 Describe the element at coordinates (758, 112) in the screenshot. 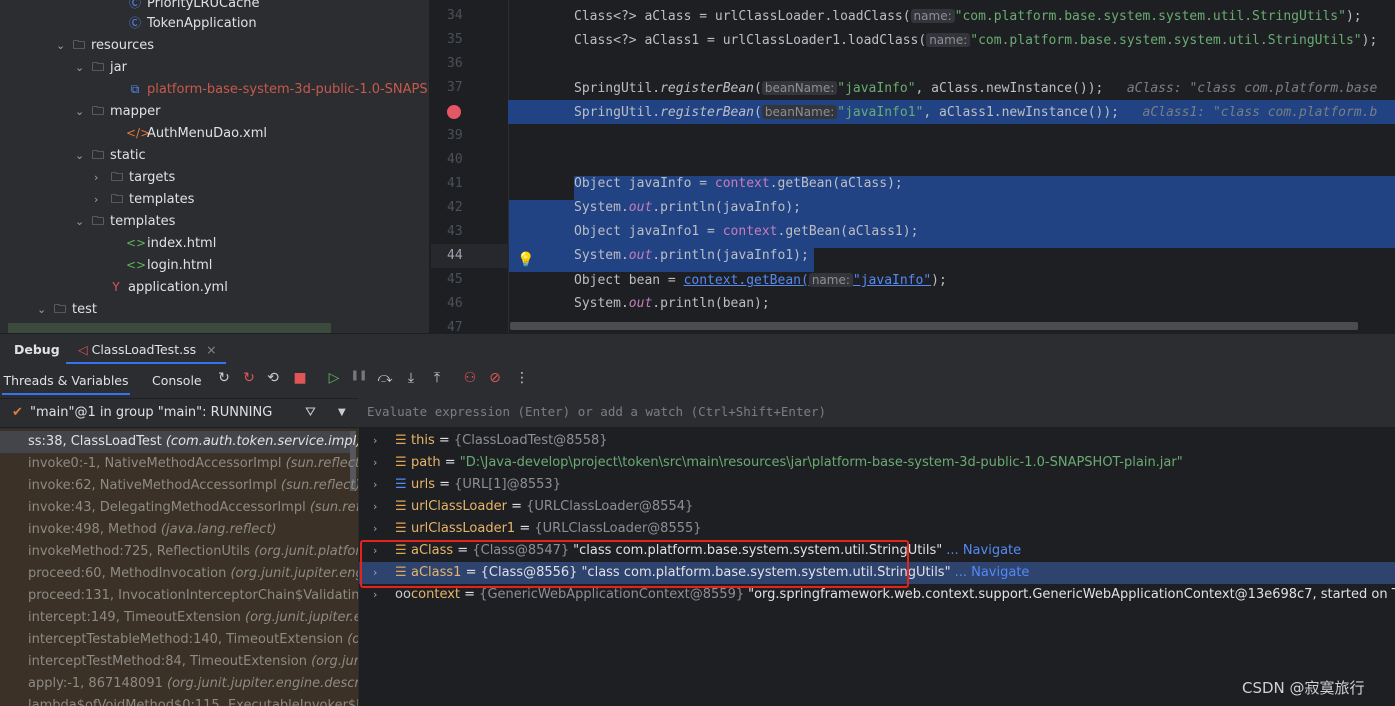

I see `code-token: (` at that location.